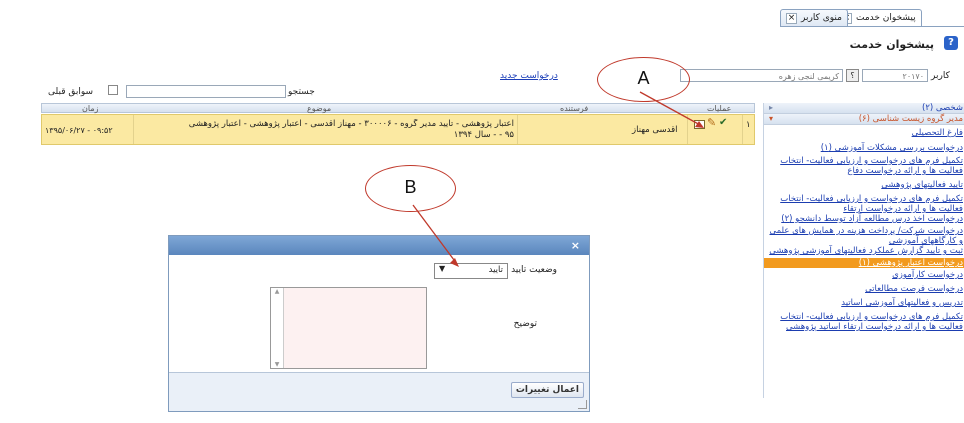  What do you see at coordinates (872, 26) in the screenshot?
I see `tab-bar-line` at bounding box center [872, 26].